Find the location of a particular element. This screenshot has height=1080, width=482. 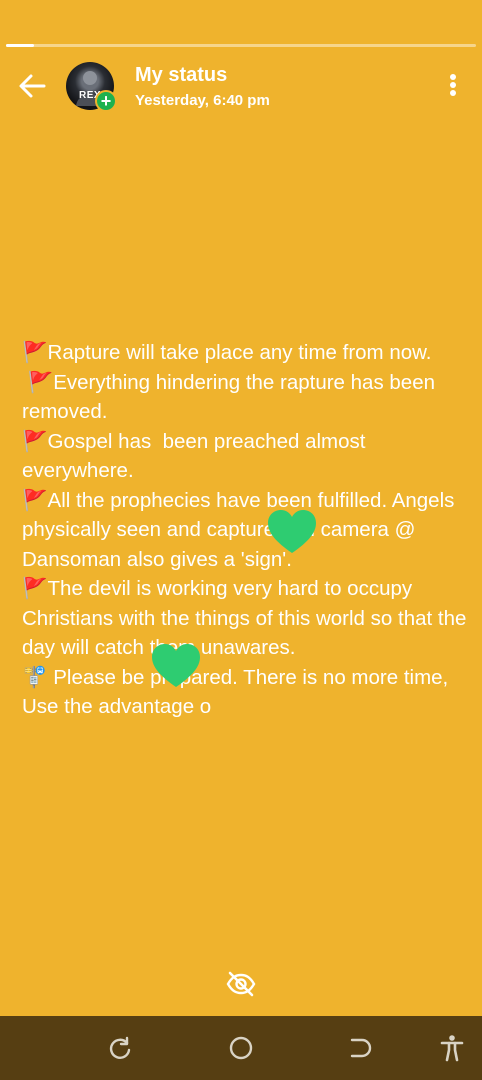

back-button is located at coordinates (32, 86).